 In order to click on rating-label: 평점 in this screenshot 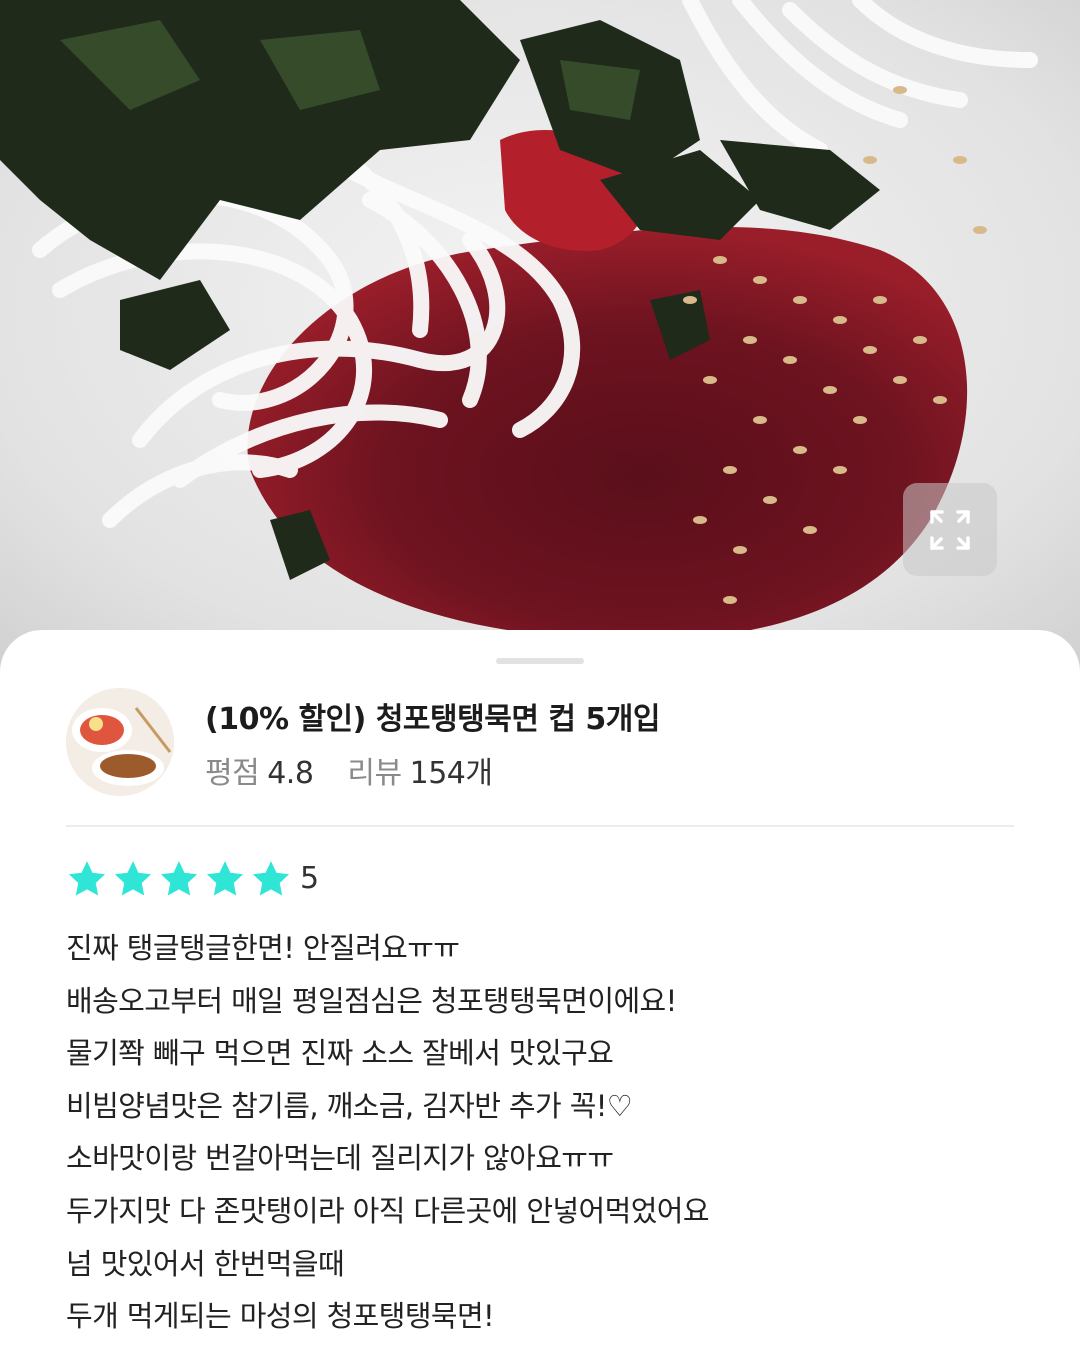, I will do `click(232, 773)`.